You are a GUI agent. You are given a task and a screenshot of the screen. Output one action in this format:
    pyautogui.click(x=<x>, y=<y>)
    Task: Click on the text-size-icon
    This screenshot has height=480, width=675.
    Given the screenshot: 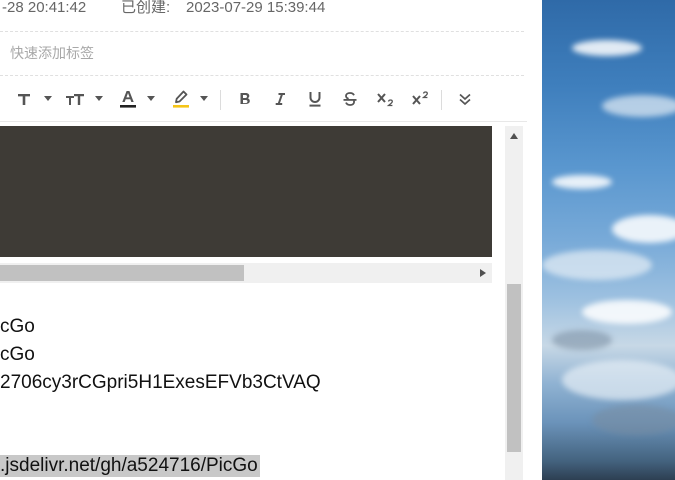 What is the action you would take?
    pyautogui.click(x=75, y=99)
    